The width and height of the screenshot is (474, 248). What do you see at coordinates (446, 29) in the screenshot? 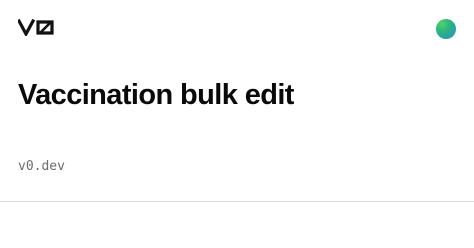
I see `avatar` at bounding box center [446, 29].